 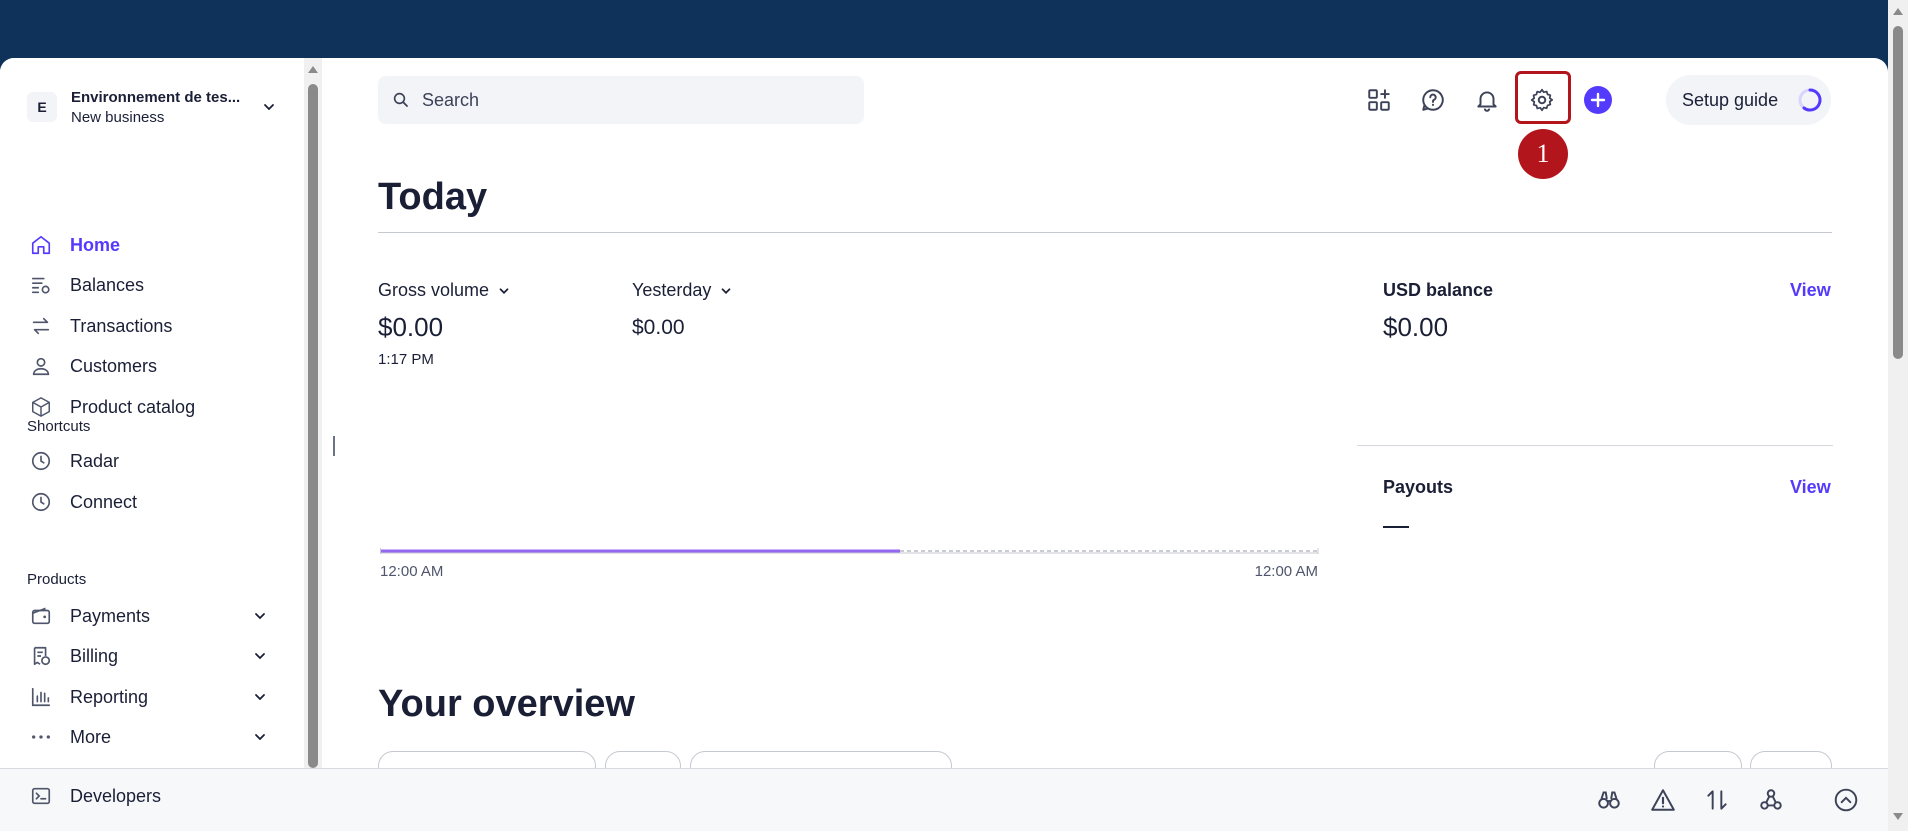 What do you see at coordinates (658, 327) in the screenshot?
I see `compare-value: $0.00` at bounding box center [658, 327].